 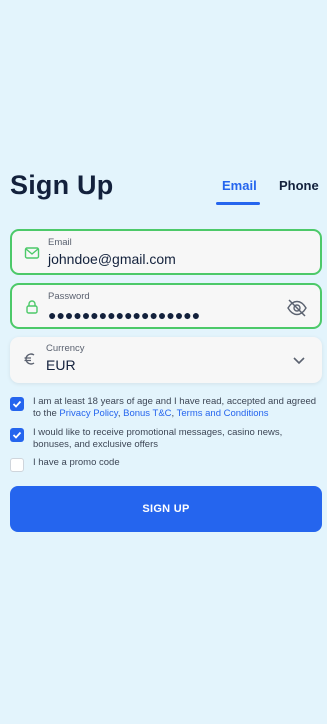 I want to click on password-field: Password ●●●●●●●●●●●●●●●●●●, so click(x=166, y=306).